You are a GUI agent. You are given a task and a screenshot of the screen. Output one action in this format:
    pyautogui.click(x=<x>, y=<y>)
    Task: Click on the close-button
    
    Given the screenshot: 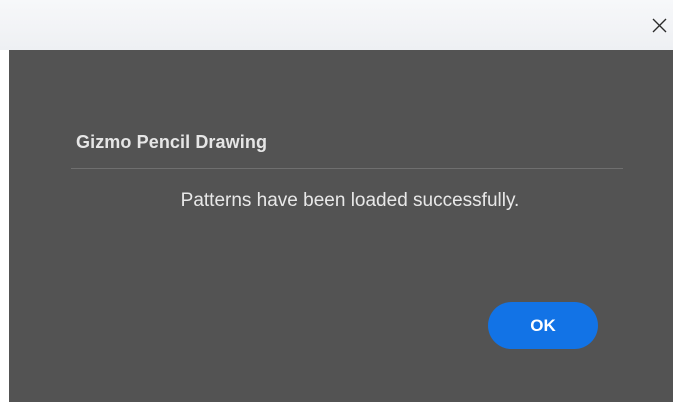 What is the action you would take?
    pyautogui.click(x=659, y=25)
    